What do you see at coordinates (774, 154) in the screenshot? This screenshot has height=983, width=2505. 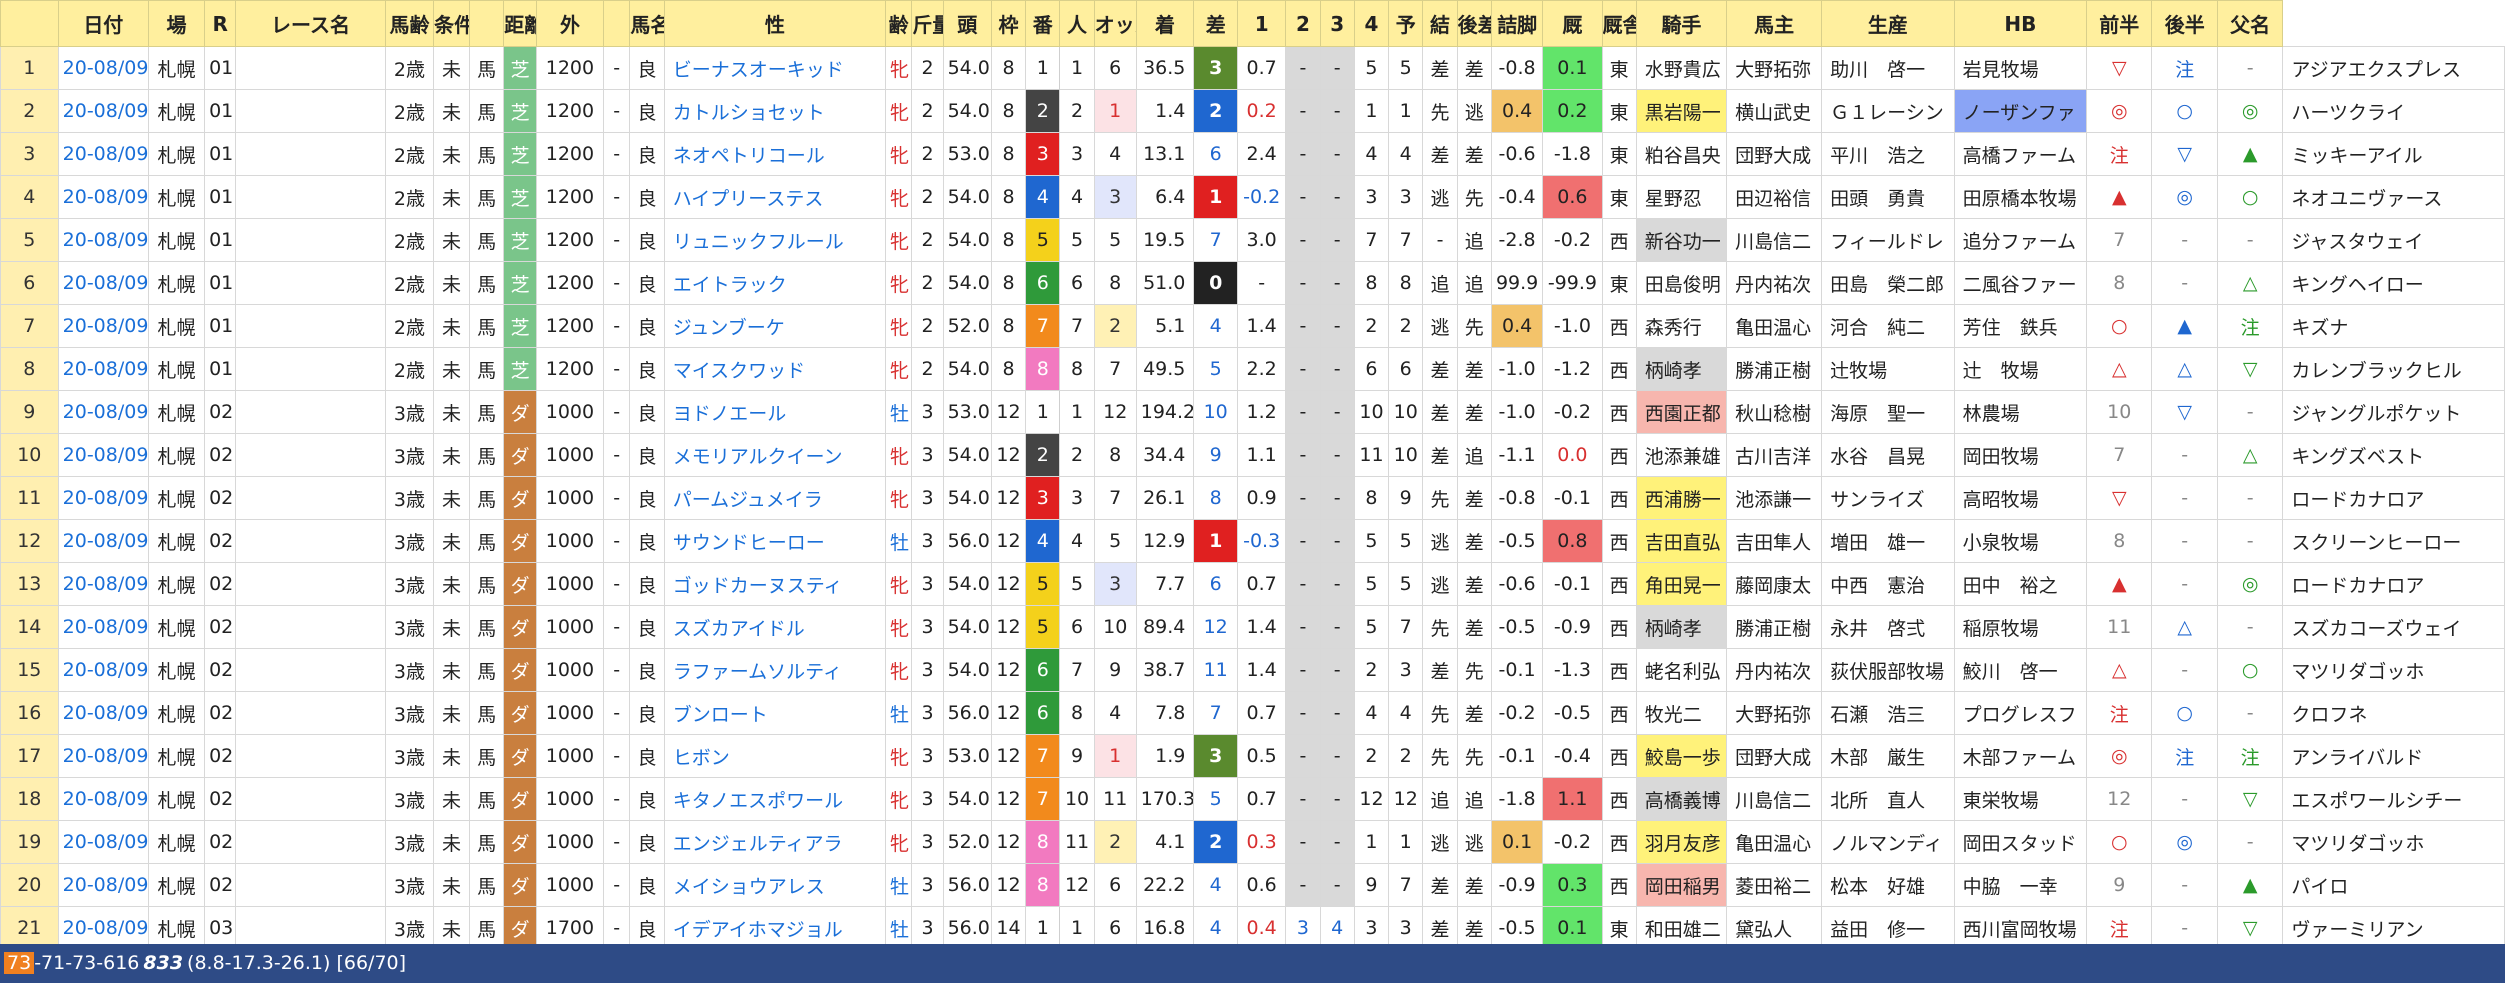 I see `cell-horse: ネオペトリコール` at bounding box center [774, 154].